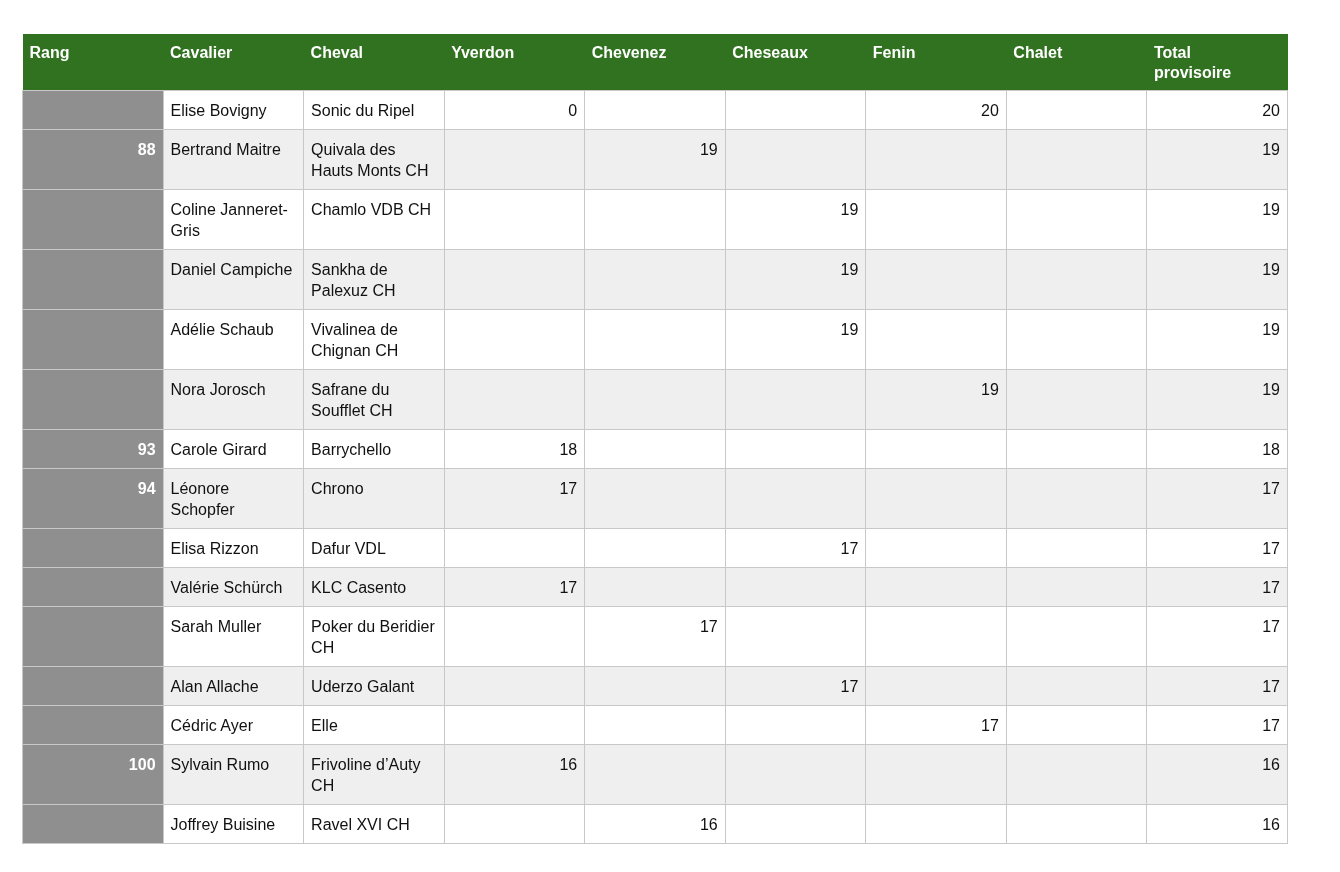 The image size is (1340, 872). What do you see at coordinates (93, 159) in the screenshot?
I see `rank-cell: 88` at bounding box center [93, 159].